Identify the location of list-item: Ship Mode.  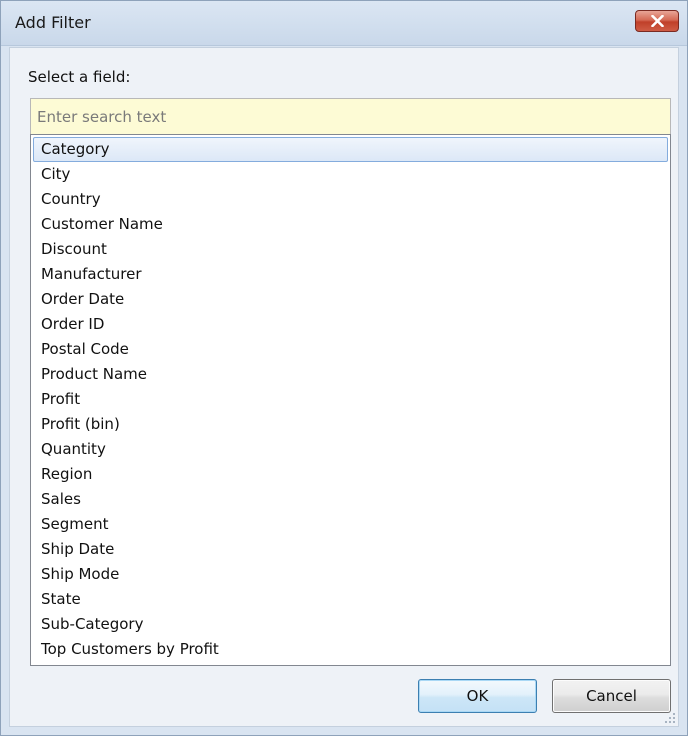
(350, 574).